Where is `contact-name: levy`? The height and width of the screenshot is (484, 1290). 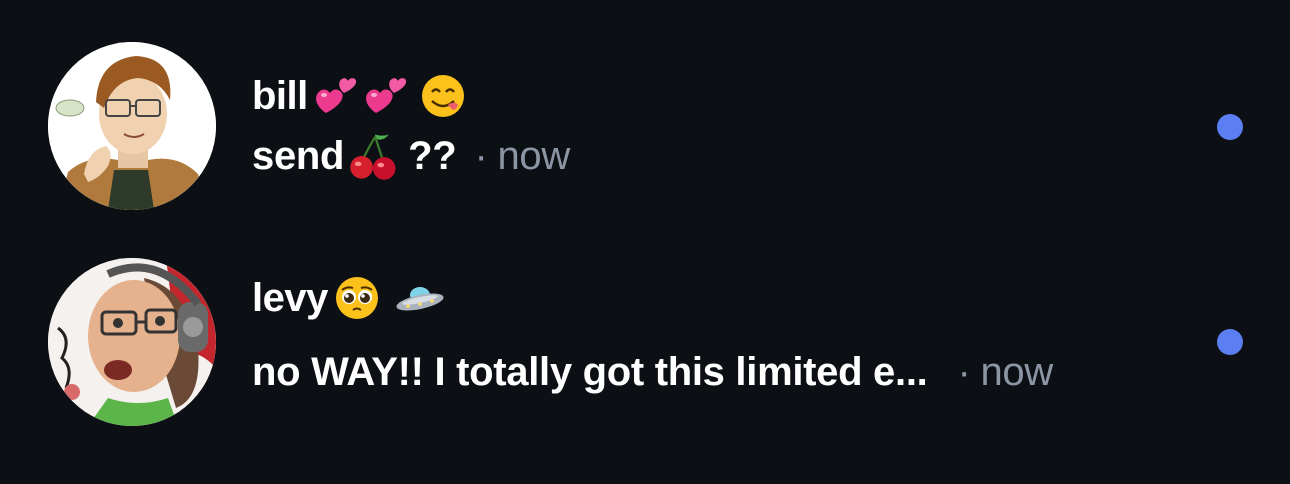
contact-name: levy is located at coordinates (290, 297).